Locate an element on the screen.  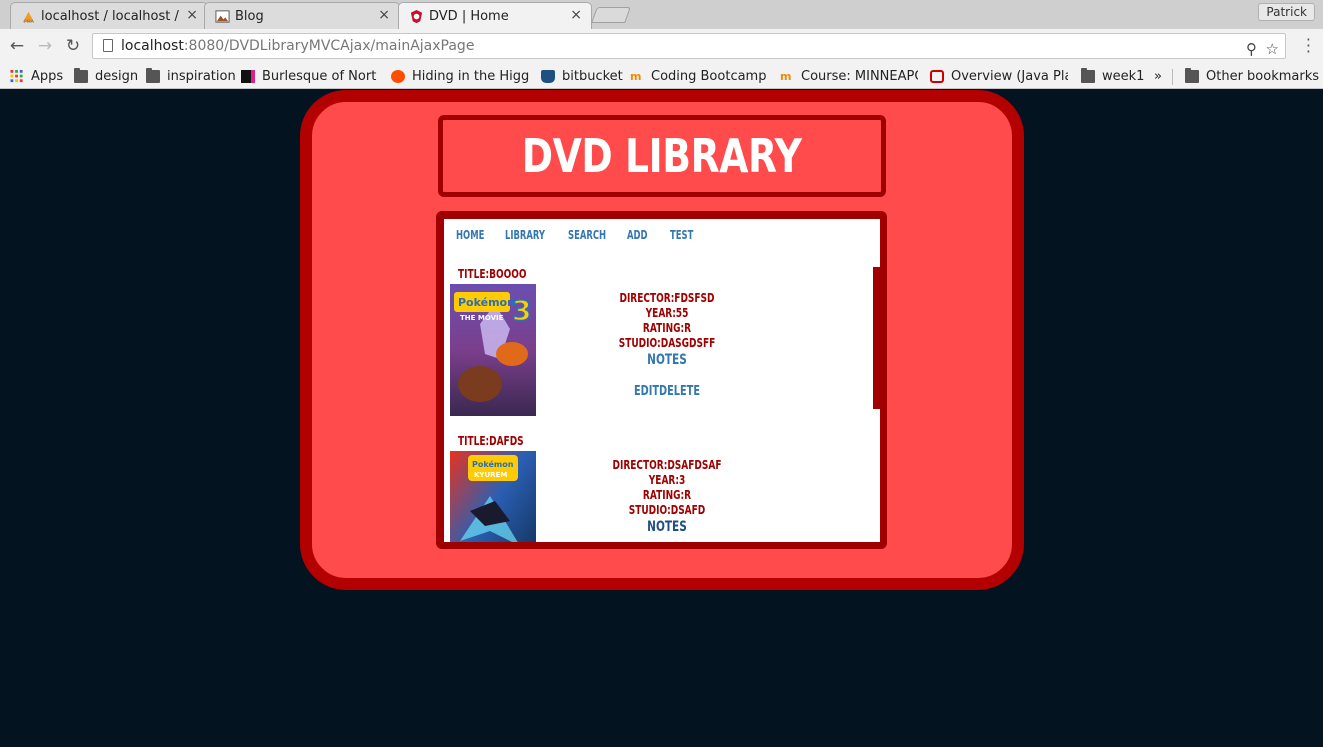
reload-icon: ↻ is located at coordinates (73, 46).